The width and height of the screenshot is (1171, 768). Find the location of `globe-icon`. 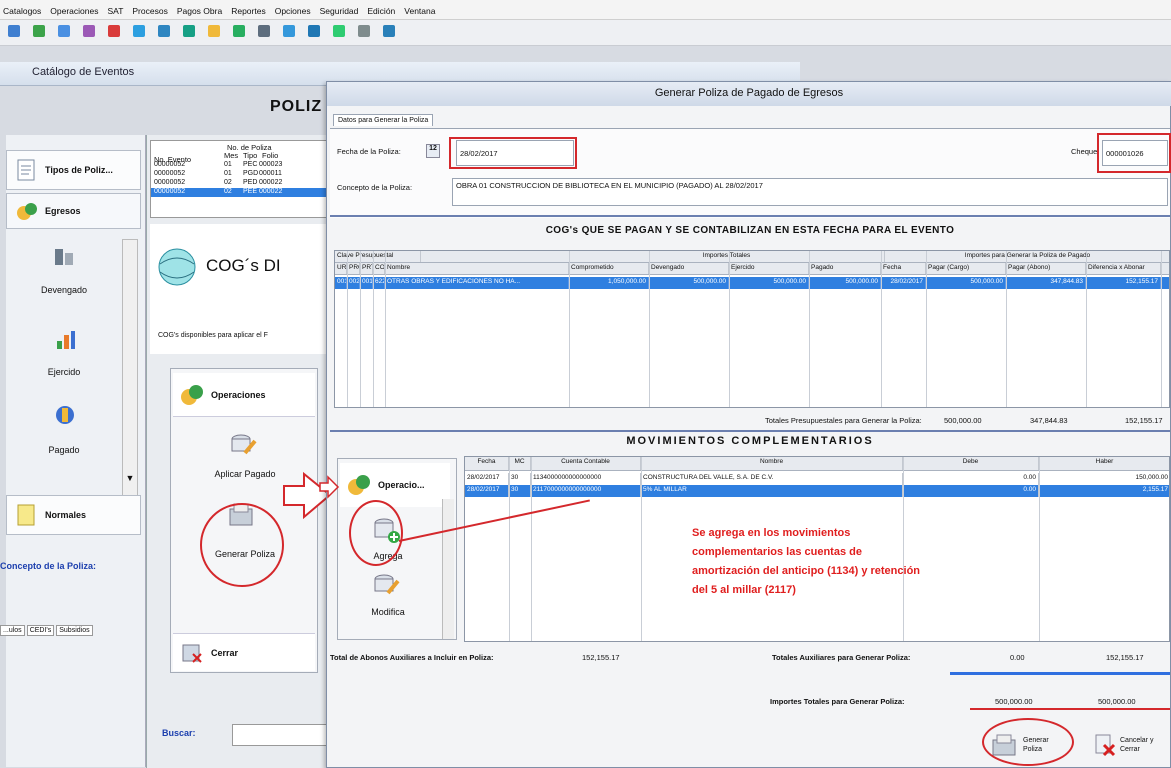

globe-icon is located at coordinates (177, 267).